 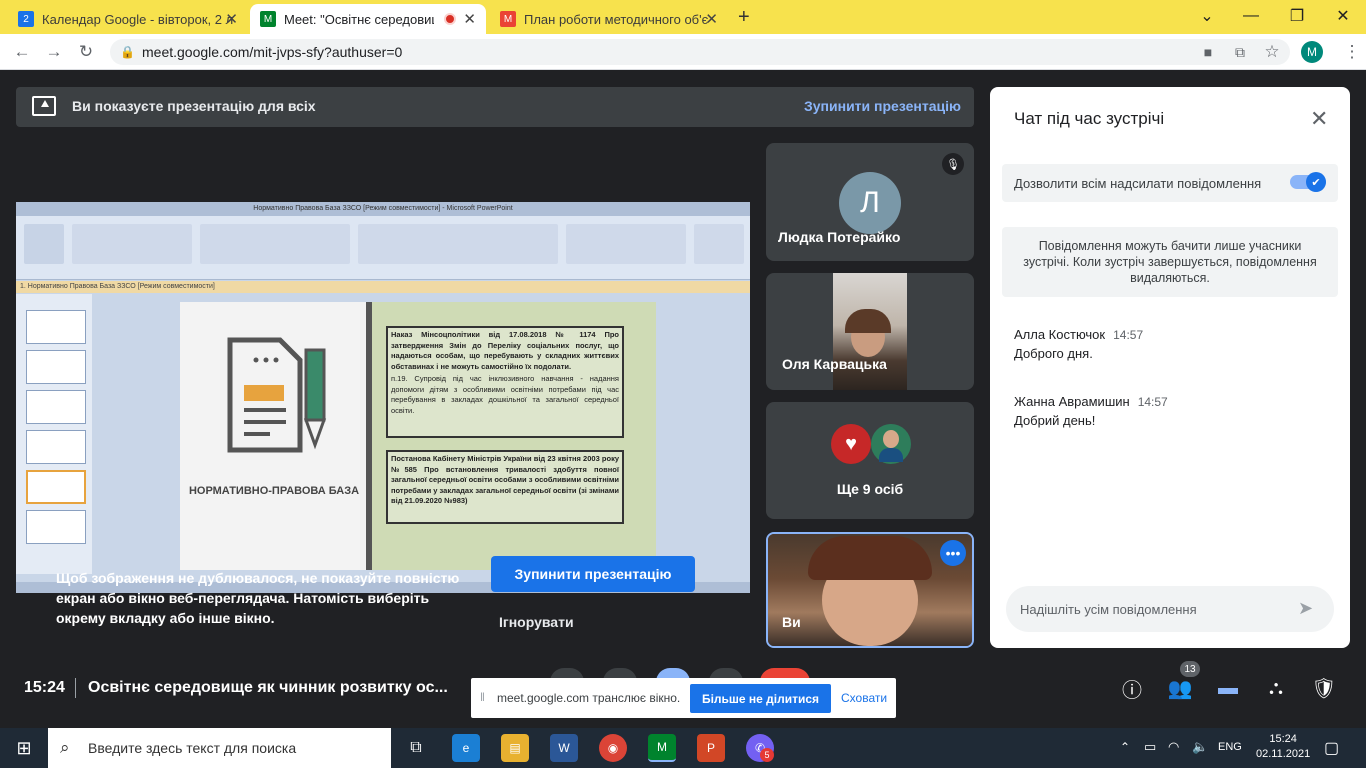 I want to click on taskbar-search-placeholder: Введите здесь текст для поиска, so click(x=192, y=748).